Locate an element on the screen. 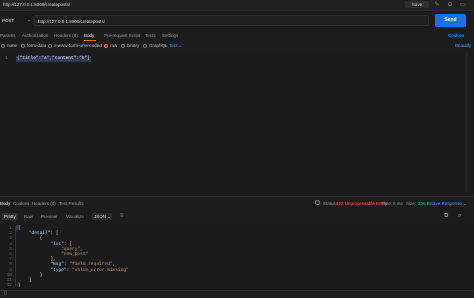 The height and width of the screenshot is (298, 474). response-tab-headers: Headers (4) is located at coordinates (44, 204).